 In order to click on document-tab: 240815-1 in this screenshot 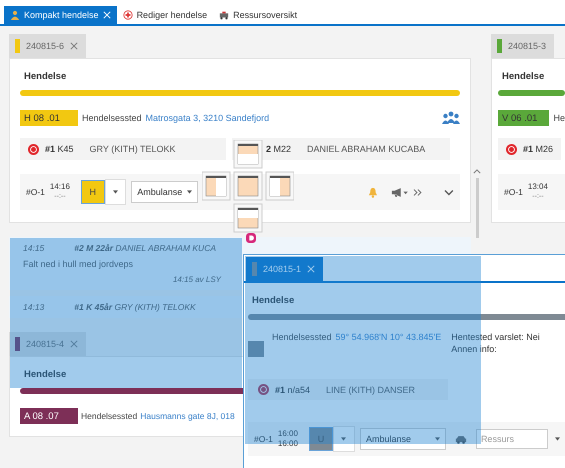, I will do `click(285, 269)`.